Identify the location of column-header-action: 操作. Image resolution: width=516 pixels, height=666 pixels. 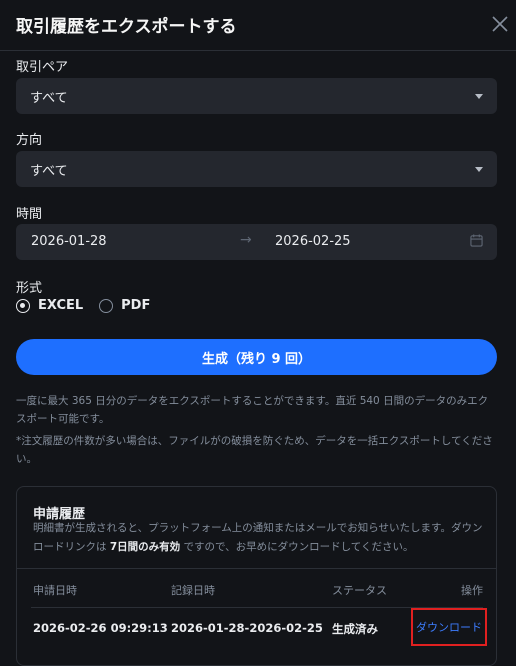
(472, 590).